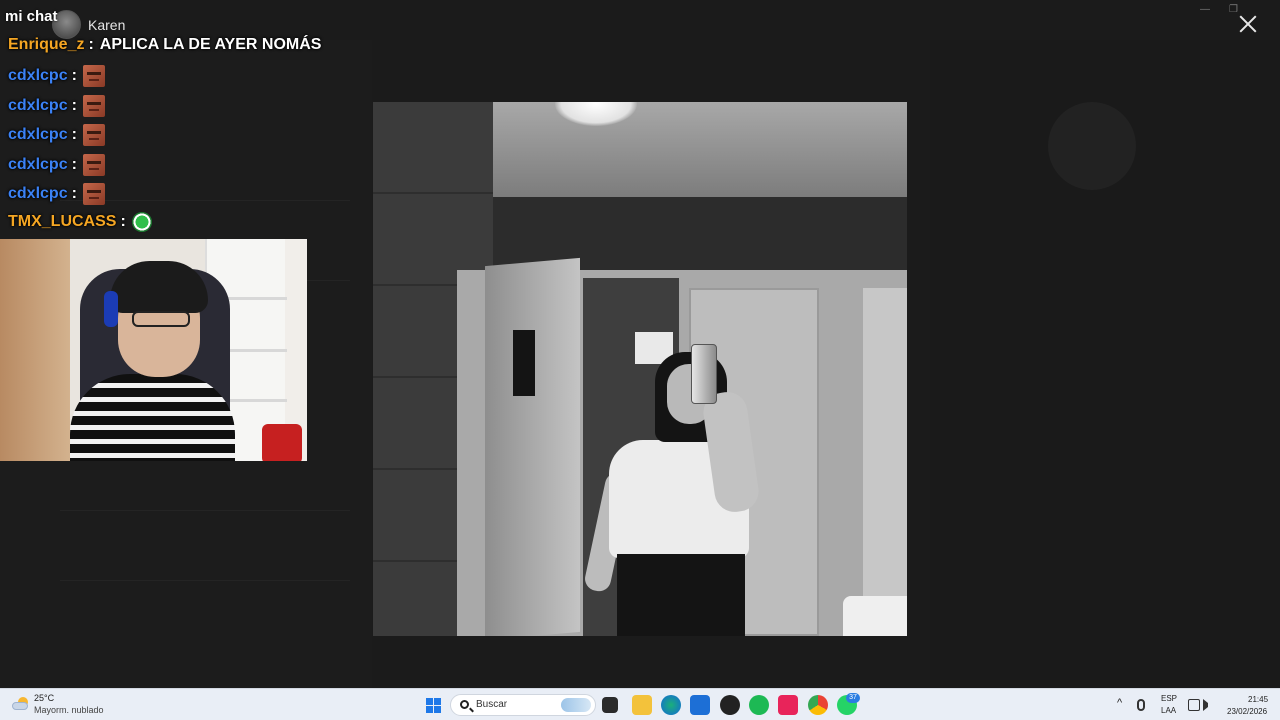  What do you see at coordinates (1169, 698) in the screenshot?
I see `language-line1: ESP` at bounding box center [1169, 698].